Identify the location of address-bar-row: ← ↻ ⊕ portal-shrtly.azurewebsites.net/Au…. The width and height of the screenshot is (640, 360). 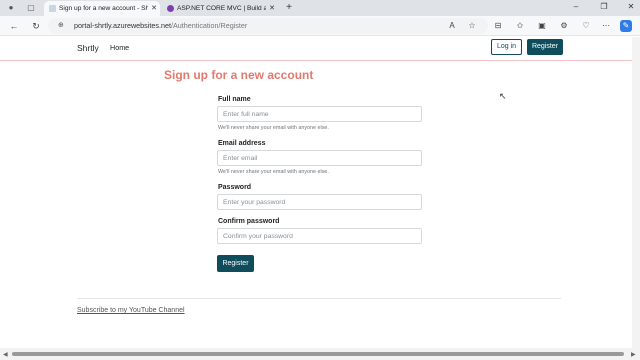
(320, 26).